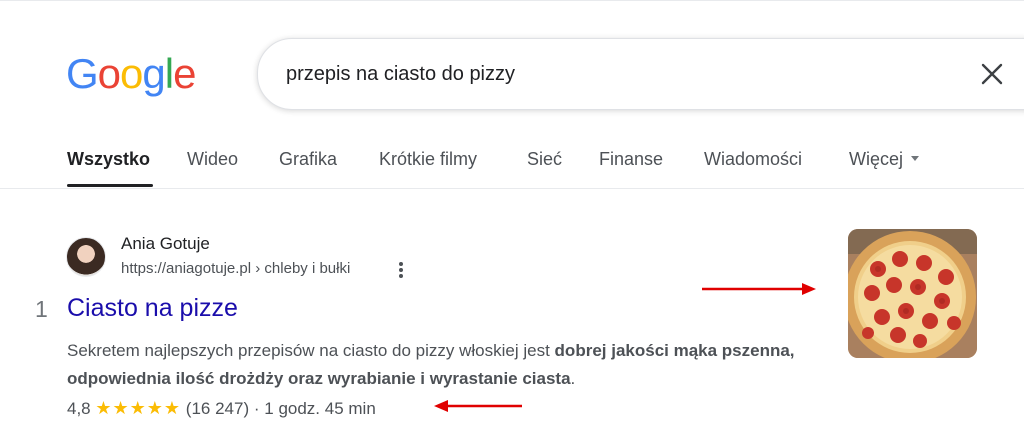  What do you see at coordinates (82, 73) in the screenshot?
I see `logo-letter: G` at bounding box center [82, 73].